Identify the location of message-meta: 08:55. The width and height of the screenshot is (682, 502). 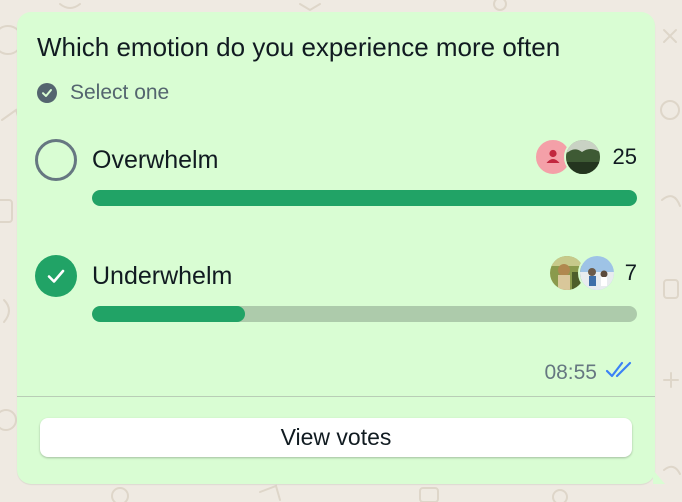
(589, 373).